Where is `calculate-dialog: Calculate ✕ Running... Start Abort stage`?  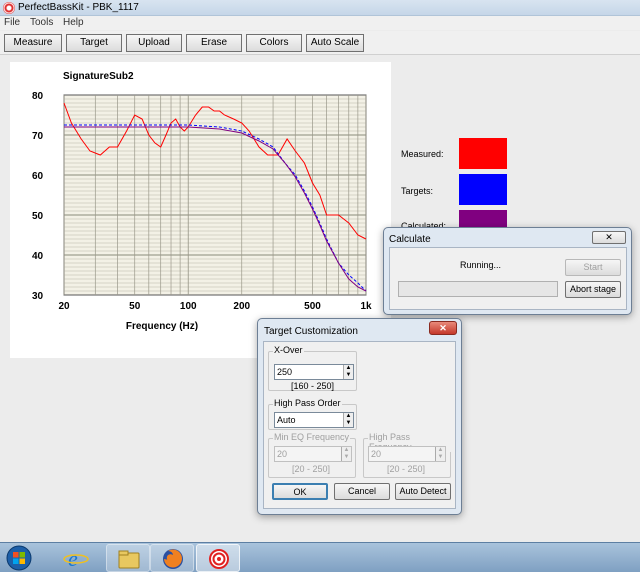 calculate-dialog: Calculate ✕ Running... Start Abort stage is located at coordinates (507, 271).